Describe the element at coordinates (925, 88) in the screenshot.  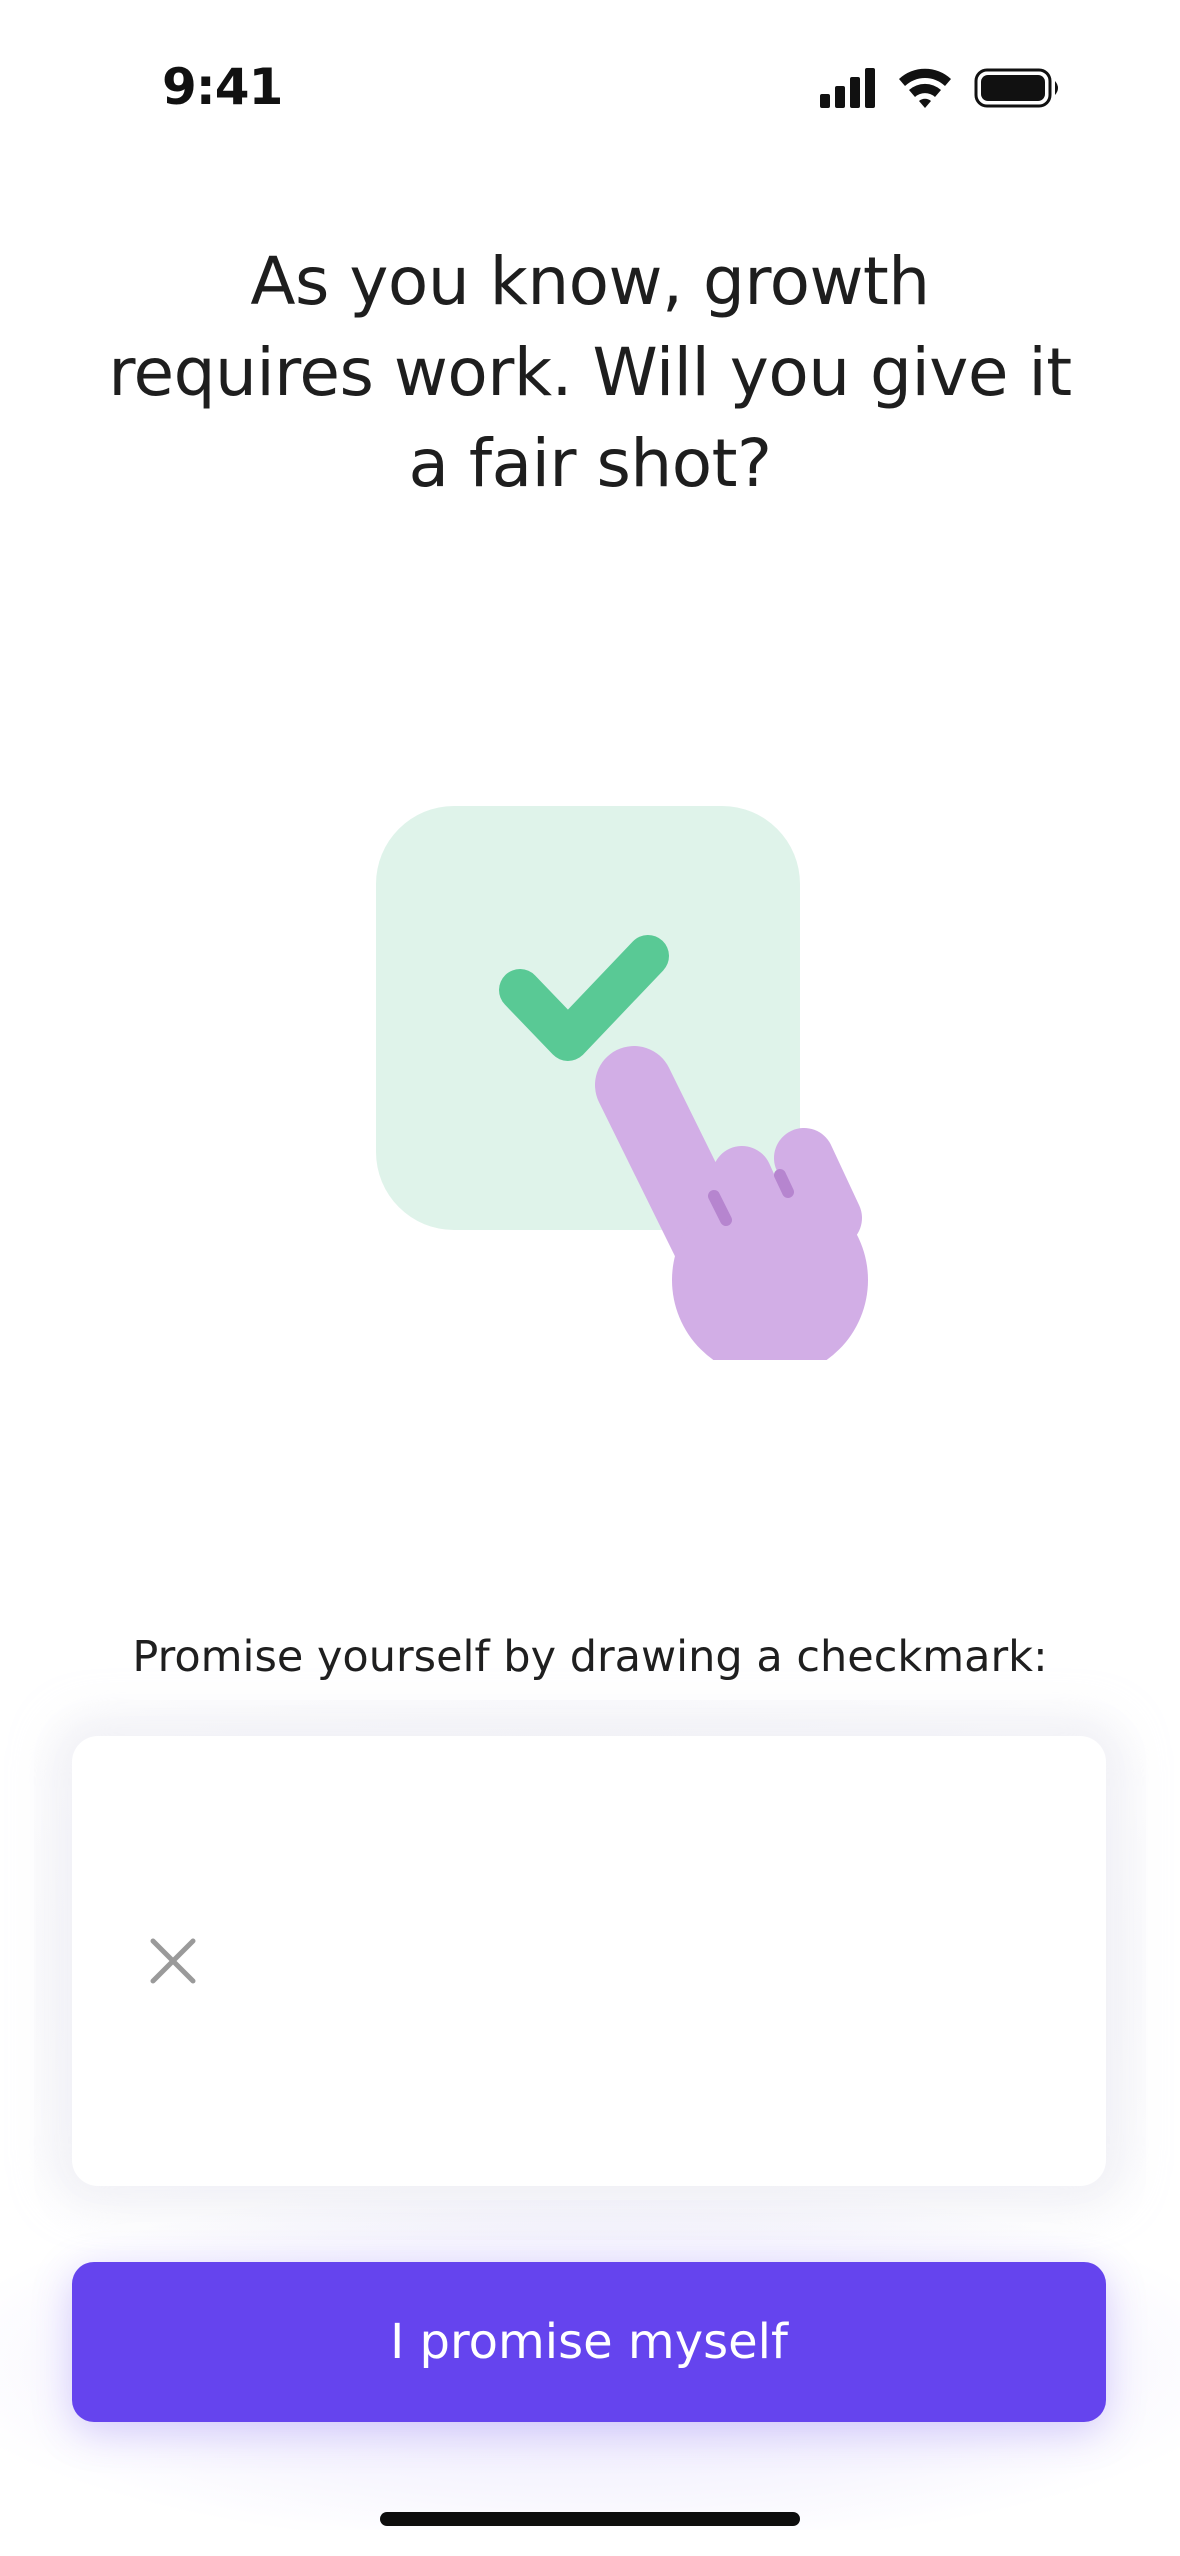
I see `wifi-icon` at that location.